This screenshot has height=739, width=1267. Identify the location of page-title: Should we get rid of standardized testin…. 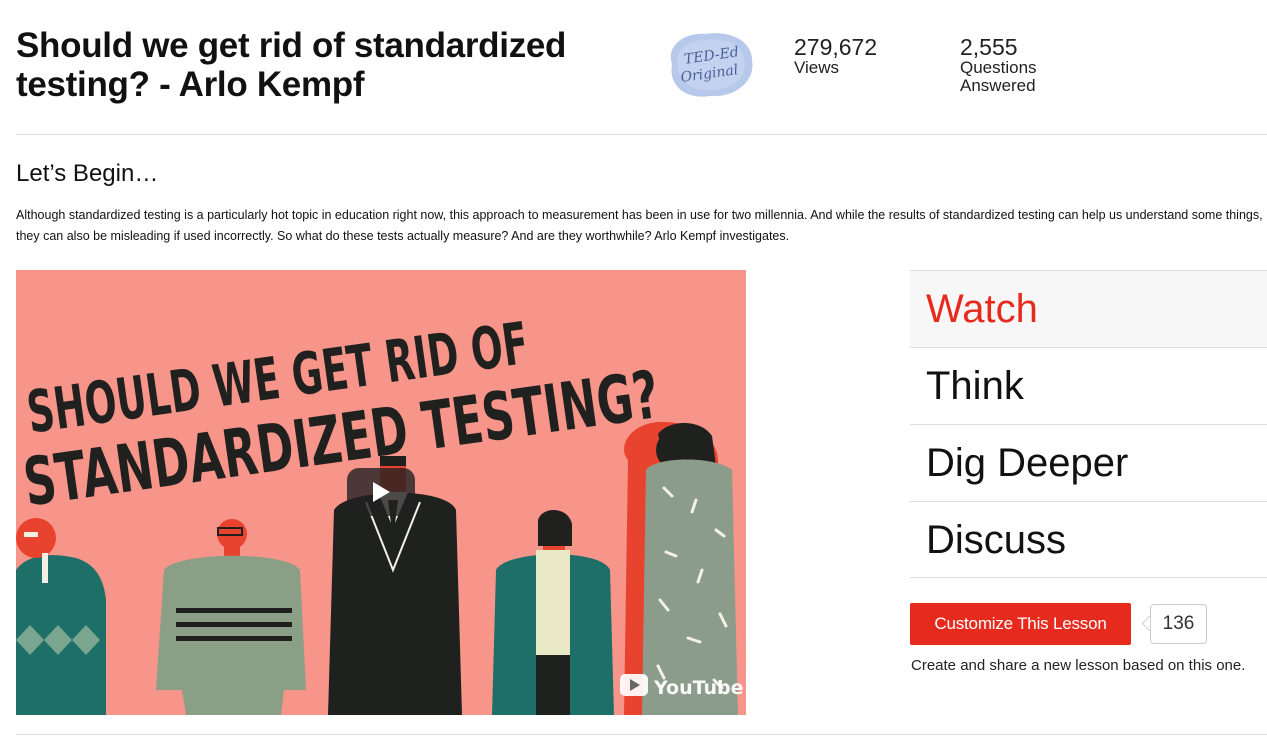
(291, 65).